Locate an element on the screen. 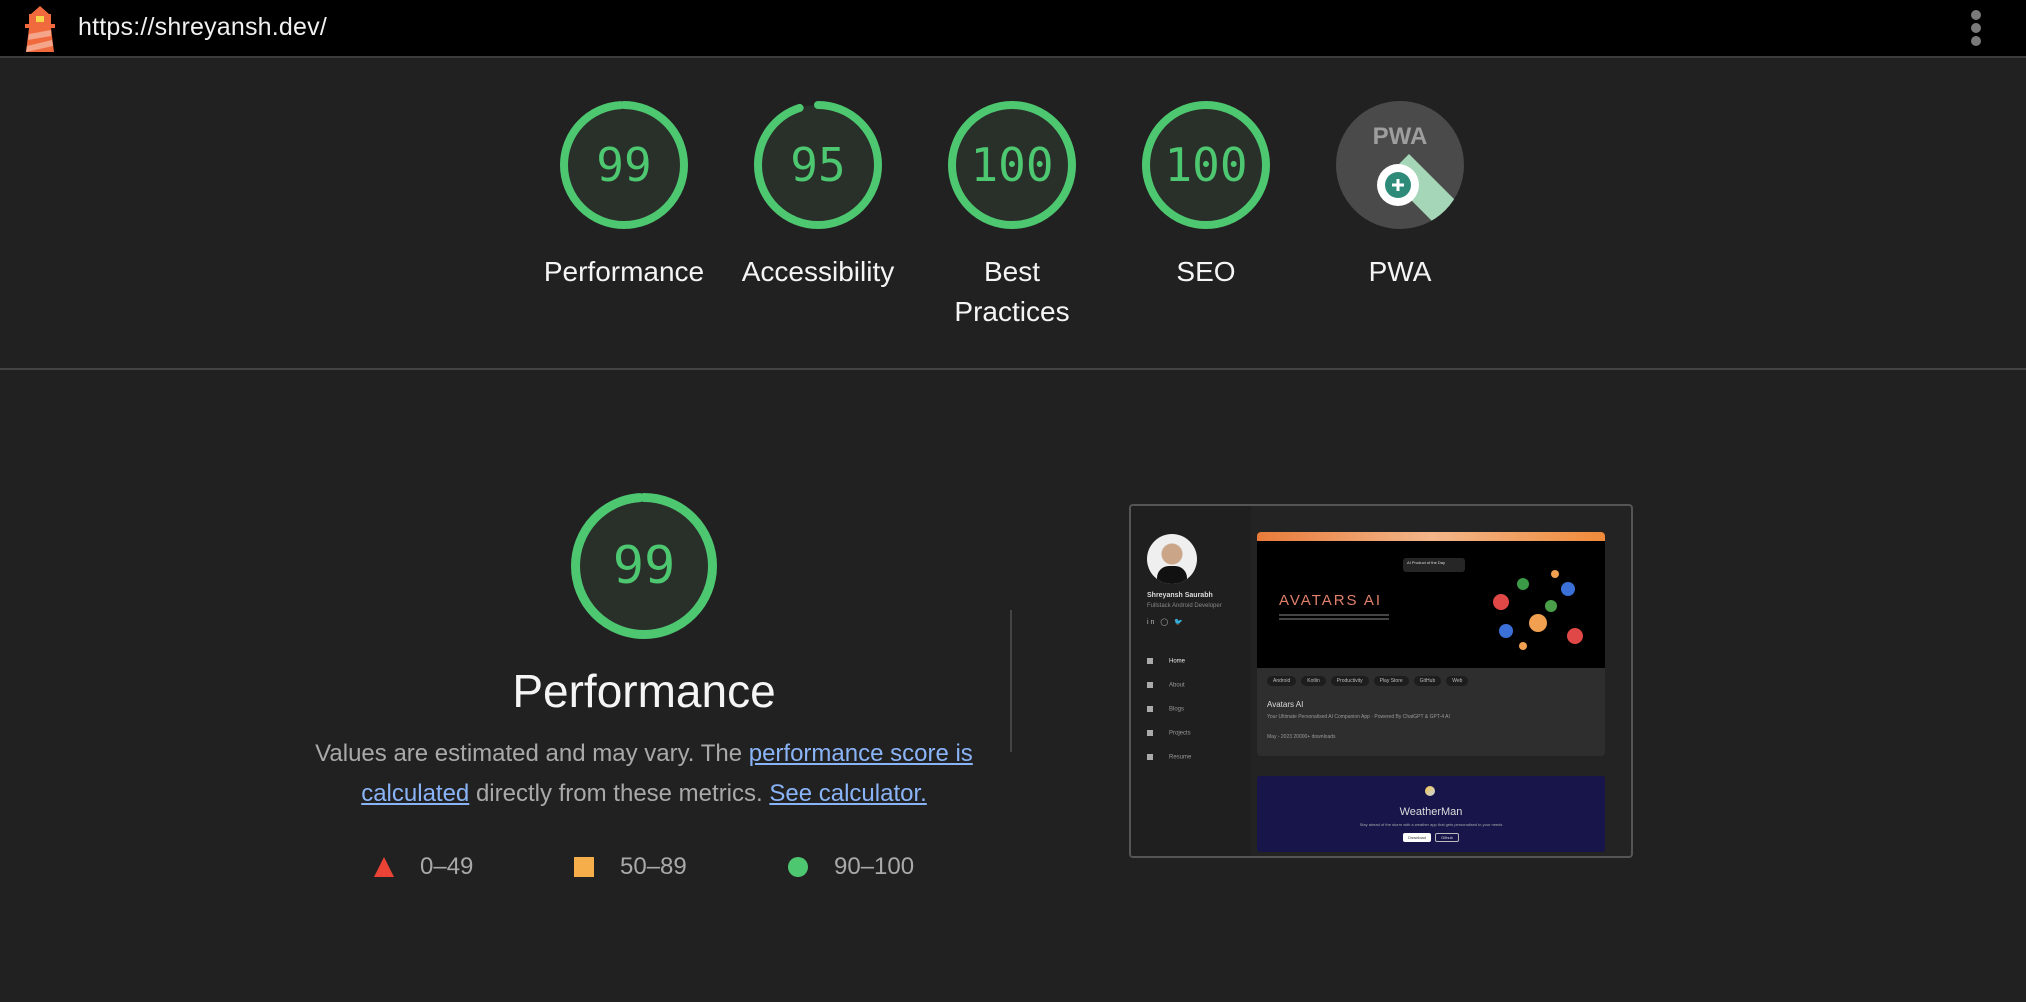  thumb-hero: AI Product of the Day AVATARS AI is located at coordinates (1431, 600).